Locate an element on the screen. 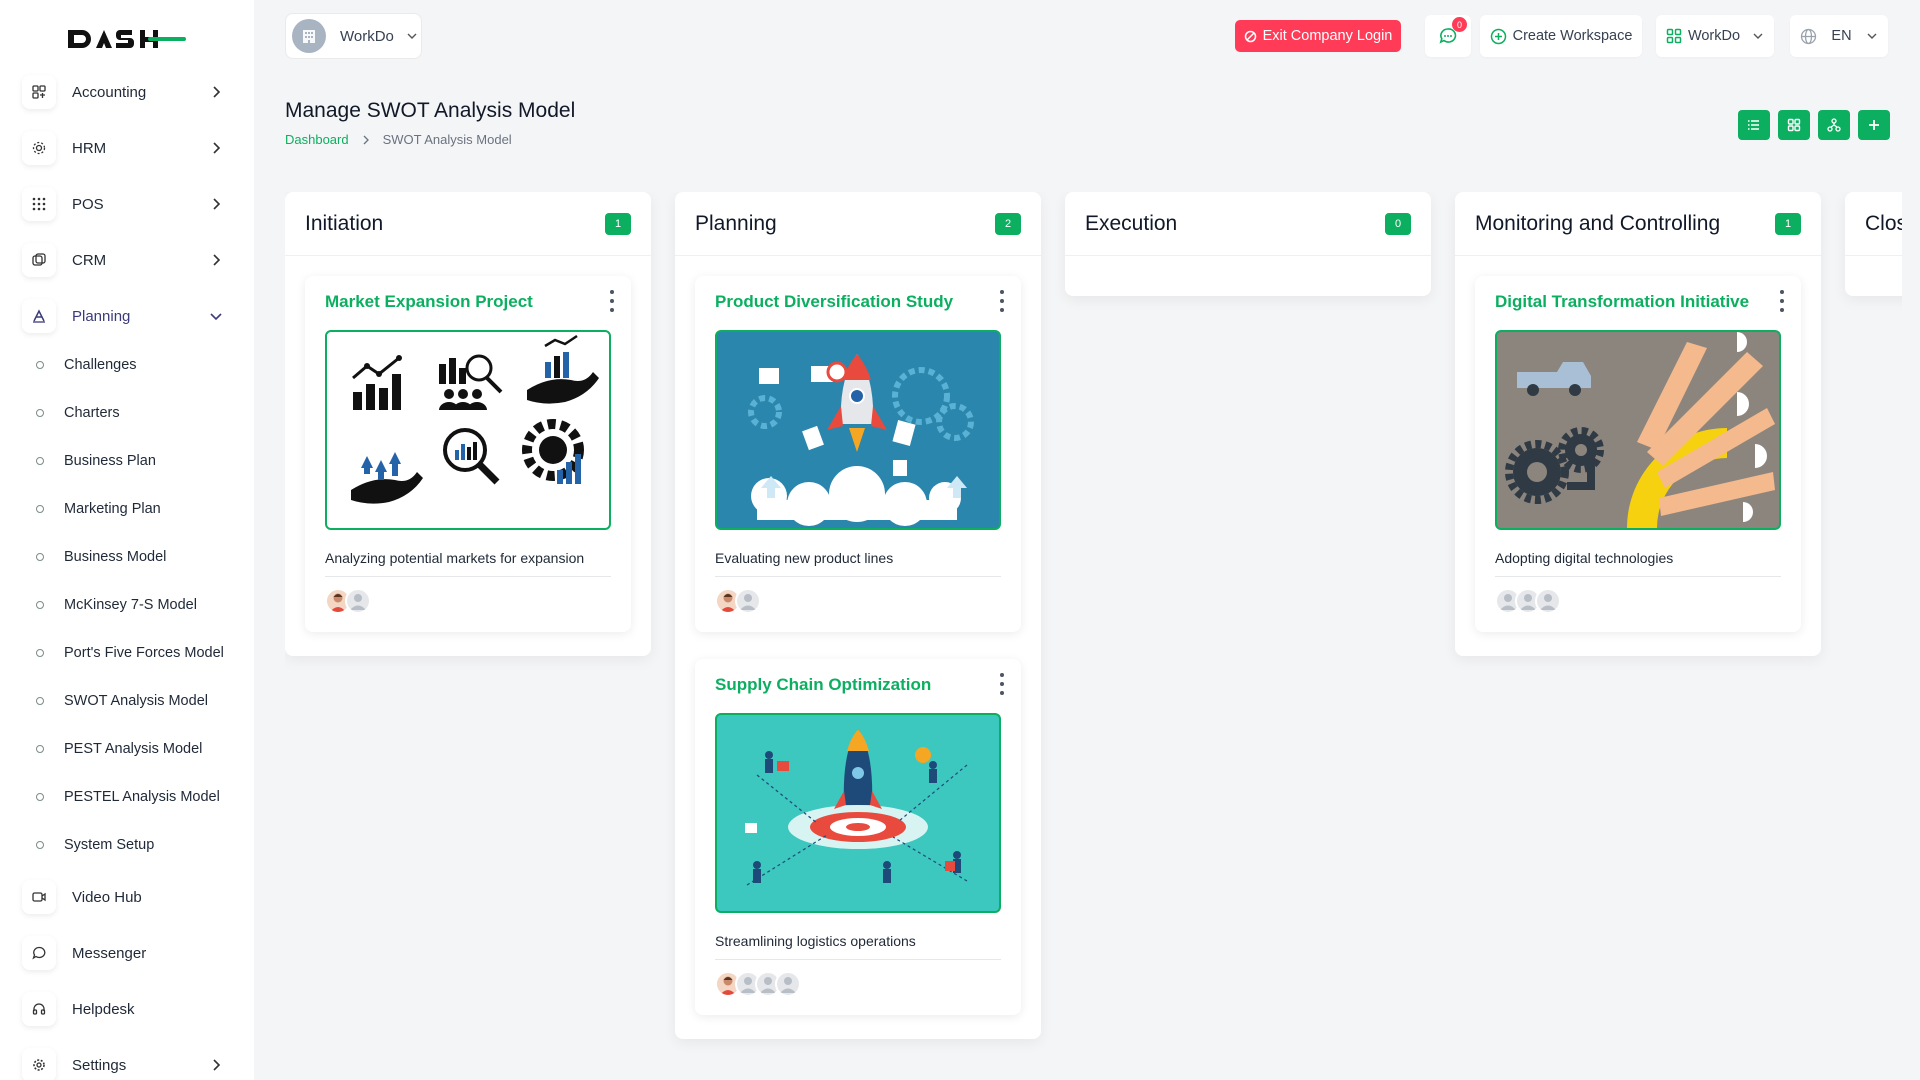  card-description: Adopting digital technologies is located at coordinates (1584, 558).